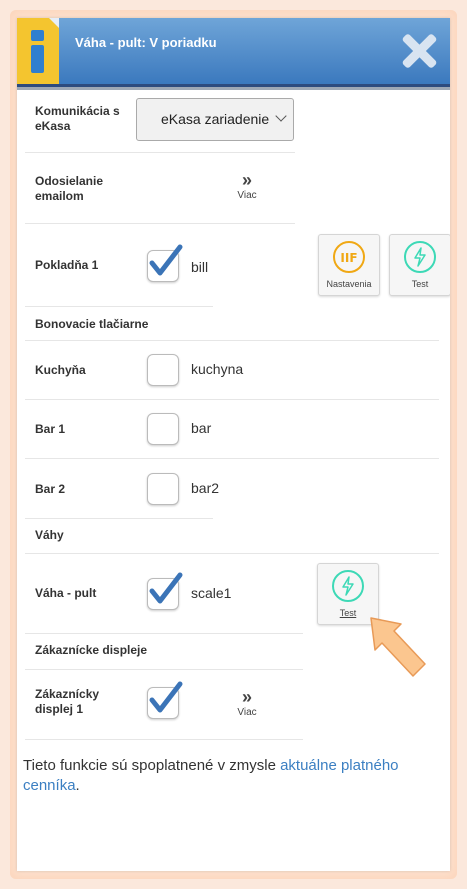  Describe the element at coordinates (163, 429) in the screenshot. I see `bar1-checkbox` at that location.